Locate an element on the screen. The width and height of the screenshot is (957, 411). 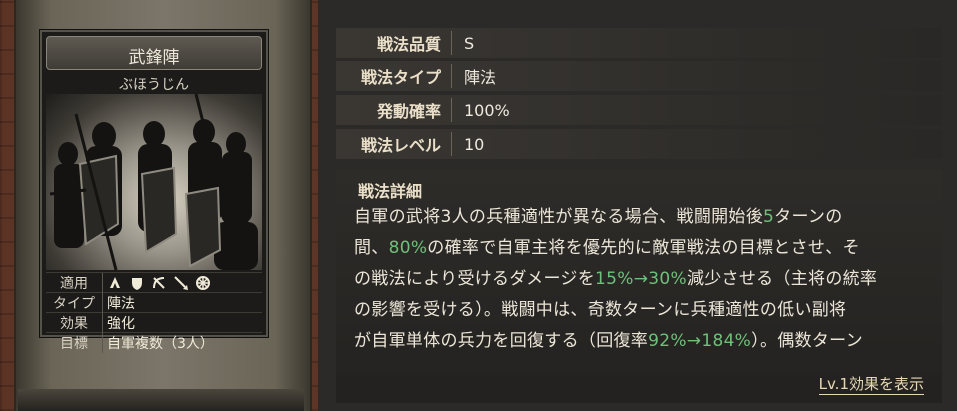
card-row-effect: 効果 強化 is located at coordinates (154, 322).